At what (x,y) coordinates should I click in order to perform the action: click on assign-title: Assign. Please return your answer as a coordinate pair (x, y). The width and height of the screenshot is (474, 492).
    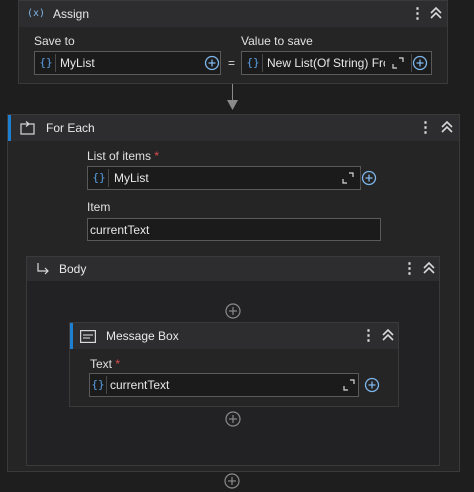
    Looking at the image, I should click on (71, 14).